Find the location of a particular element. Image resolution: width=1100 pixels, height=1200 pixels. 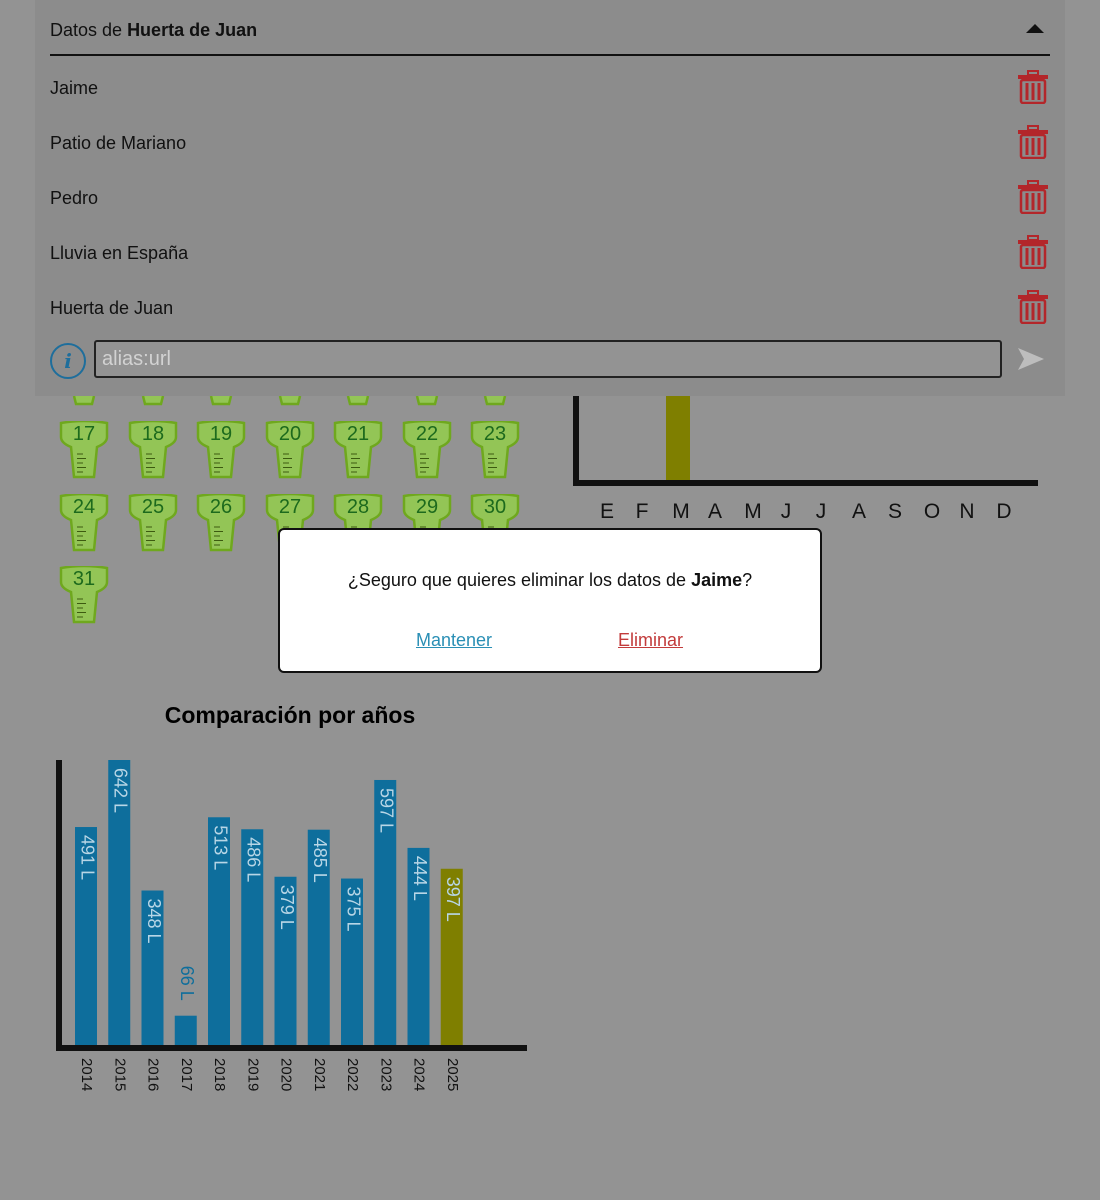

year-tick-label: 2020 is located at coordinates (286, 1074).